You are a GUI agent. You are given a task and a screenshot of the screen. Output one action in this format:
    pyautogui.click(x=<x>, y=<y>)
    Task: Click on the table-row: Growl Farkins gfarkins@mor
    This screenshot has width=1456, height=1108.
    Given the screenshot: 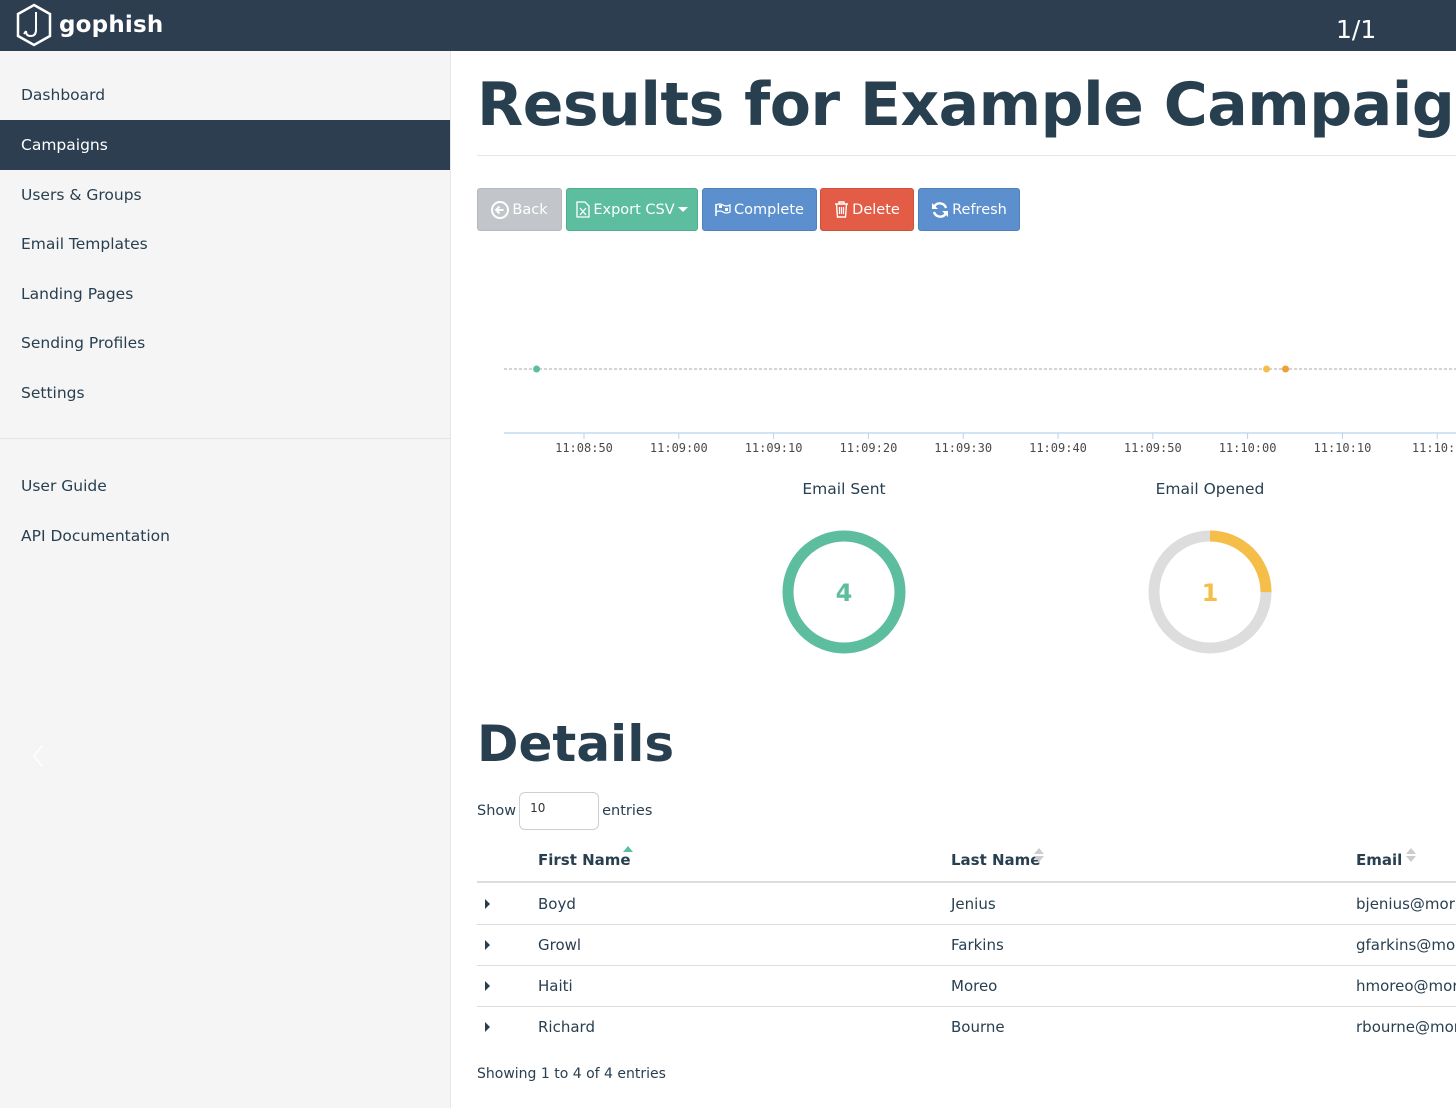 What is the action you would take?
    pyautogui.click(x=966, y=945)
    